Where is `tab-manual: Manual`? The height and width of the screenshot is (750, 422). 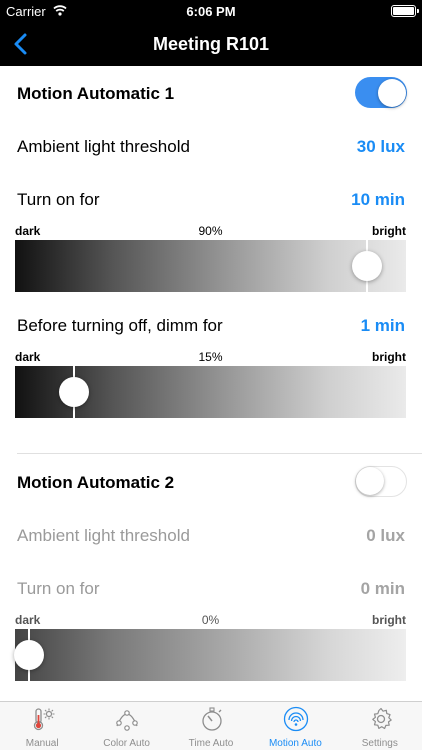
tab-manual: Manual is located at coordinates (42, 726).